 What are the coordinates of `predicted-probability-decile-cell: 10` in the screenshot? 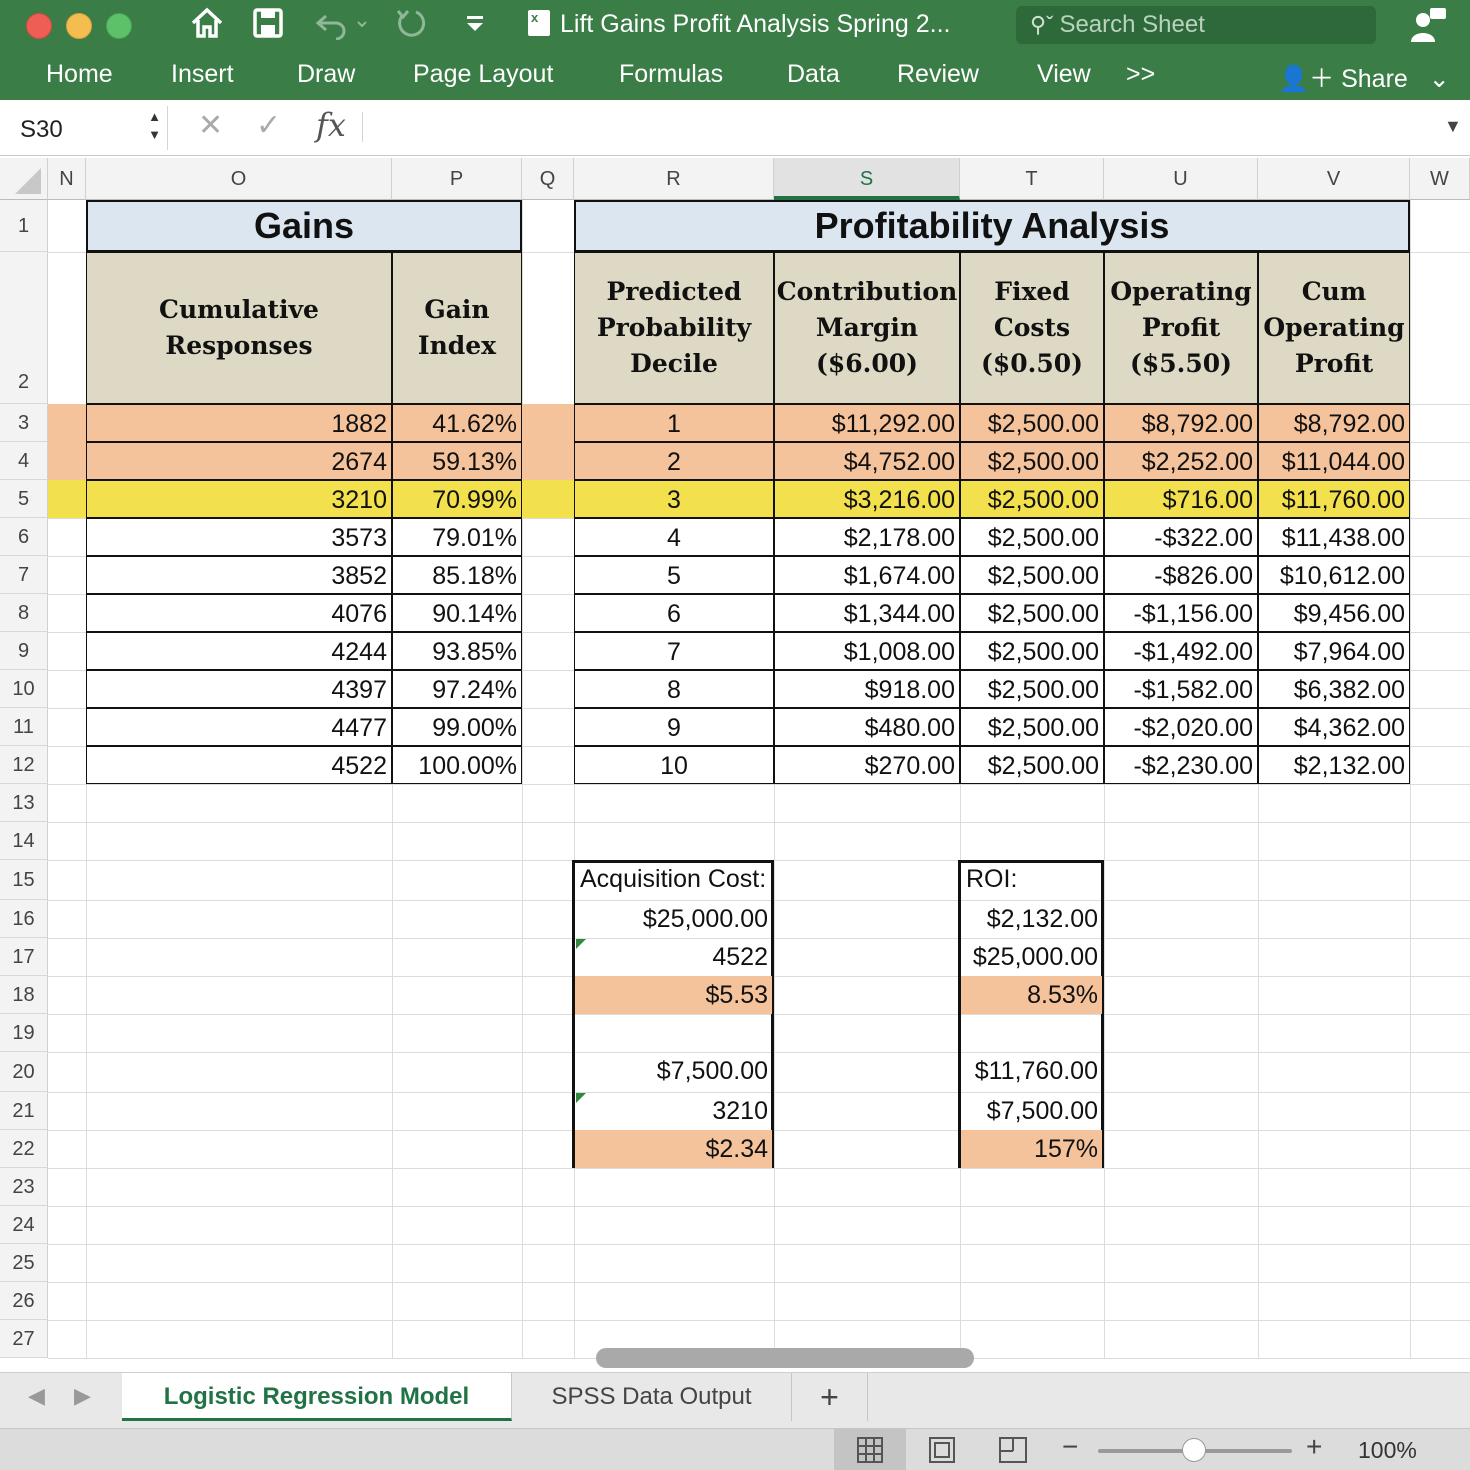 It's located at (674, 765).